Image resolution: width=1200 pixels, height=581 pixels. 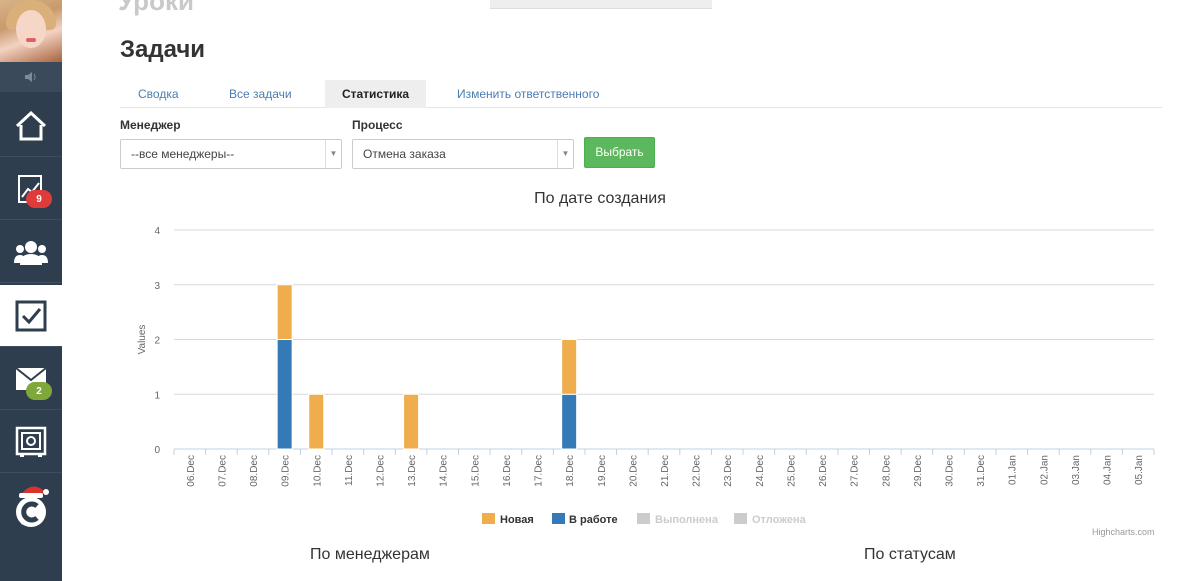 What do you see at coordinates (412, 471) in the screenshot?
I see `x-tick-label: 13.Dec` at bounding box center [412, 471].